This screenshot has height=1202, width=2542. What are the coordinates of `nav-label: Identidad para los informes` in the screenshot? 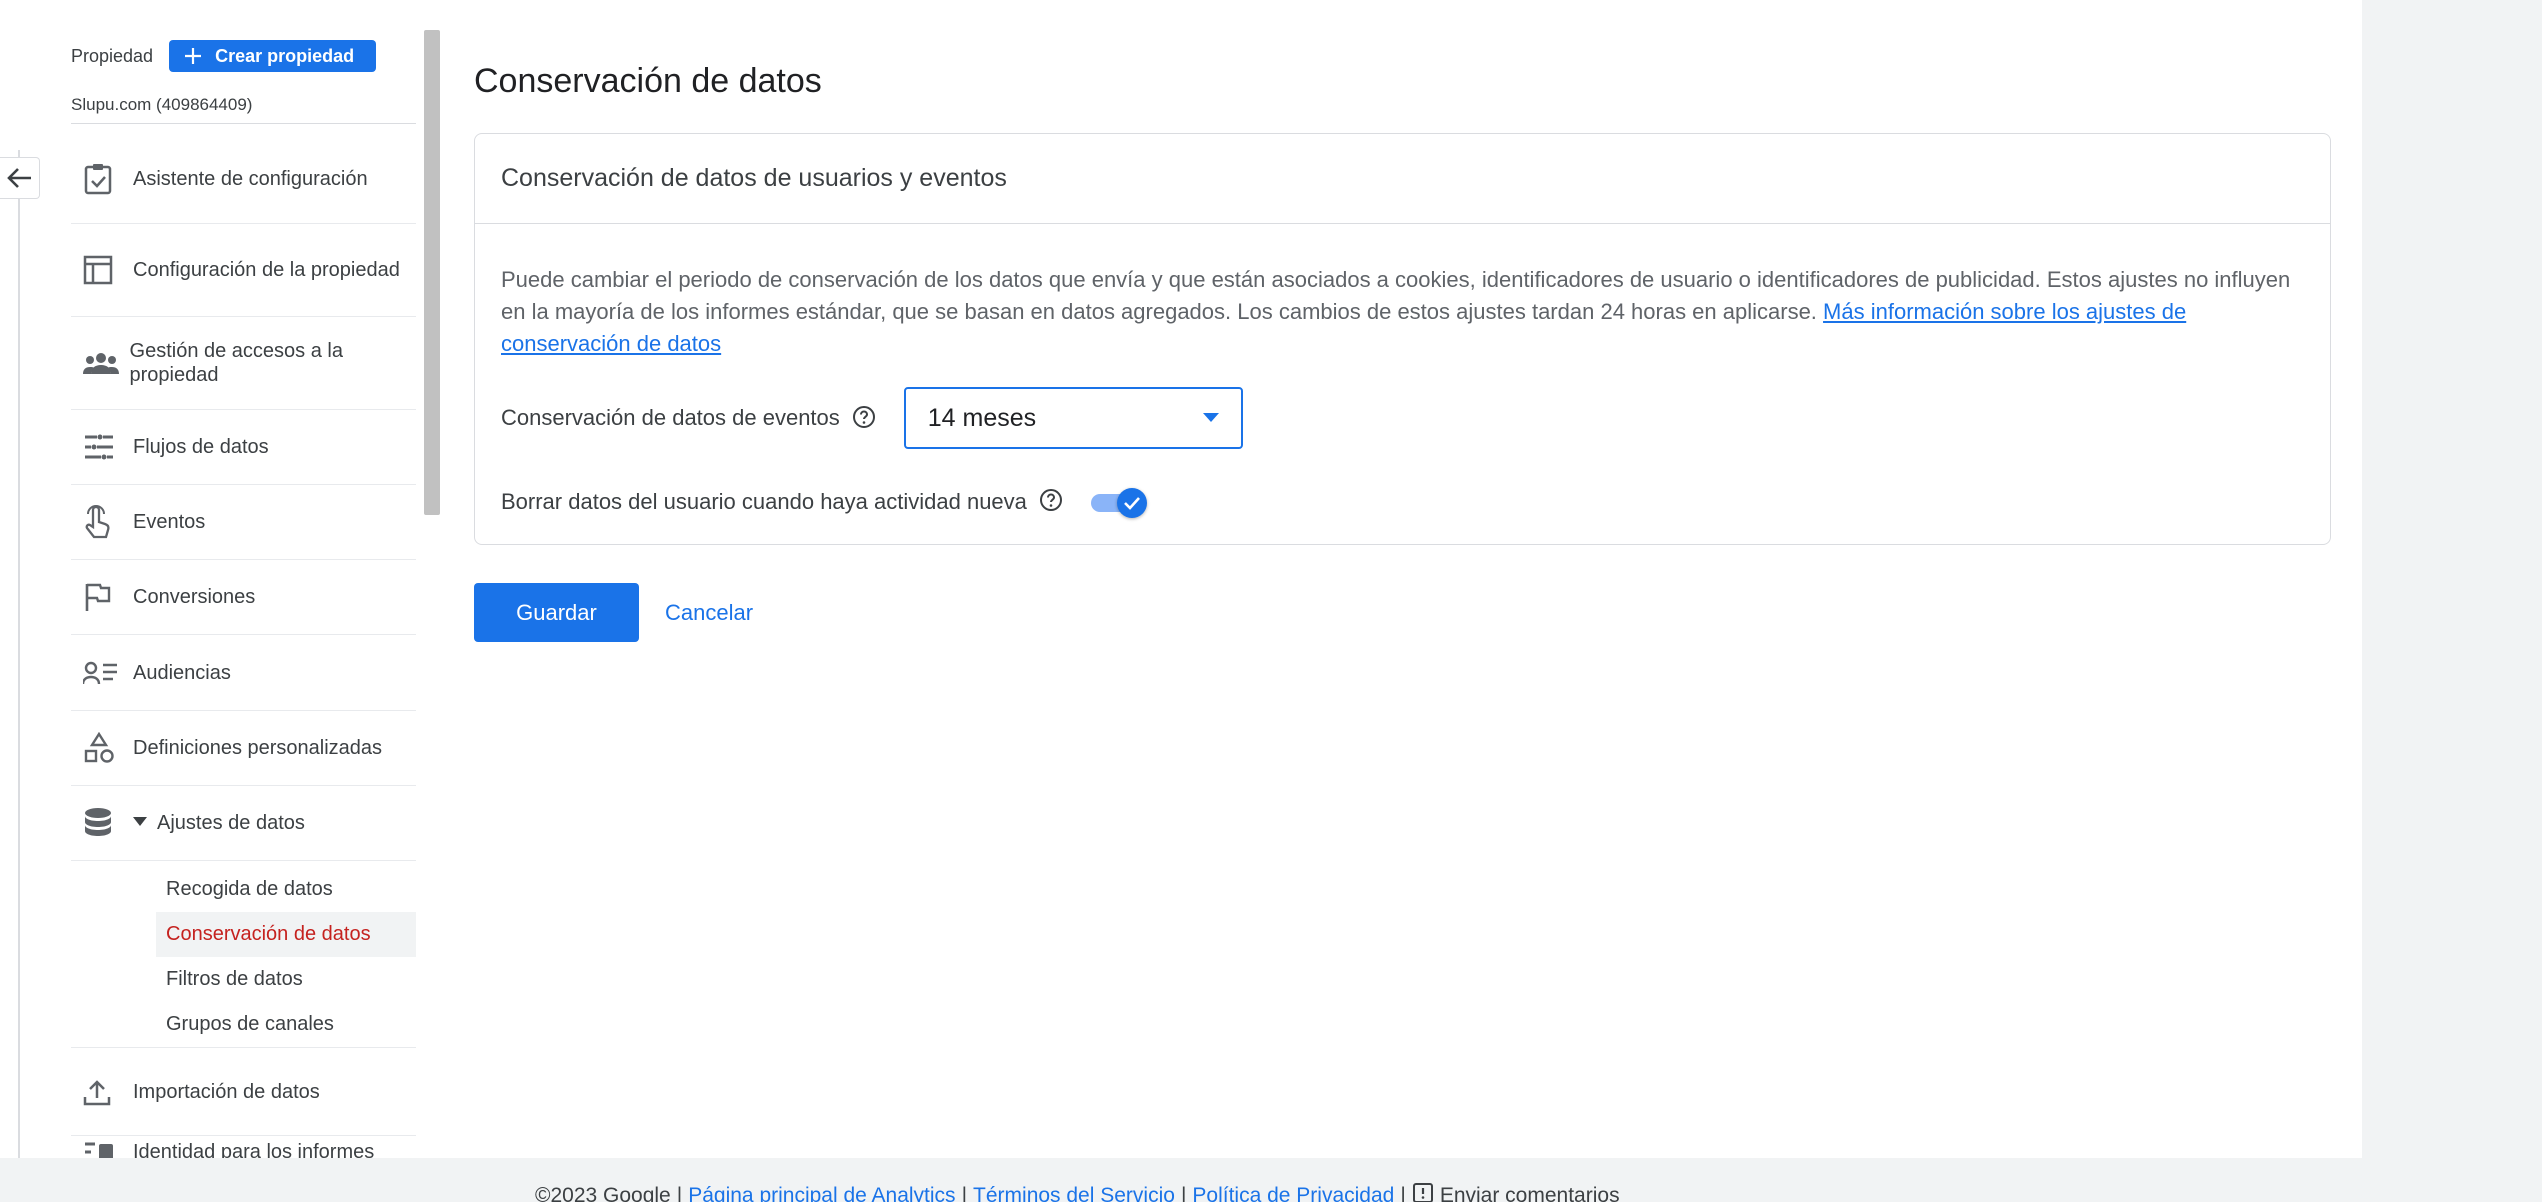 It's located at (254, 1149).